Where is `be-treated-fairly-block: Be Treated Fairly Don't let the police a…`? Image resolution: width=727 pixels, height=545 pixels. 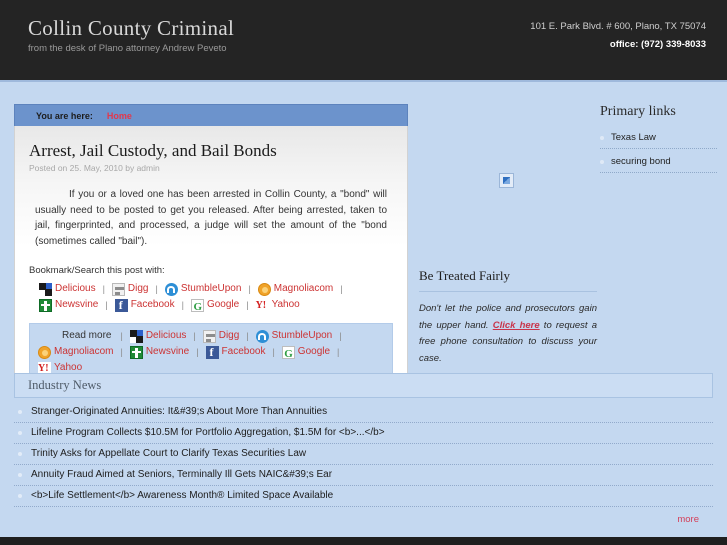
be-treated-fairly-block: Be Treated Fairly Don't let the police a… is located at coordinates (508, 318).